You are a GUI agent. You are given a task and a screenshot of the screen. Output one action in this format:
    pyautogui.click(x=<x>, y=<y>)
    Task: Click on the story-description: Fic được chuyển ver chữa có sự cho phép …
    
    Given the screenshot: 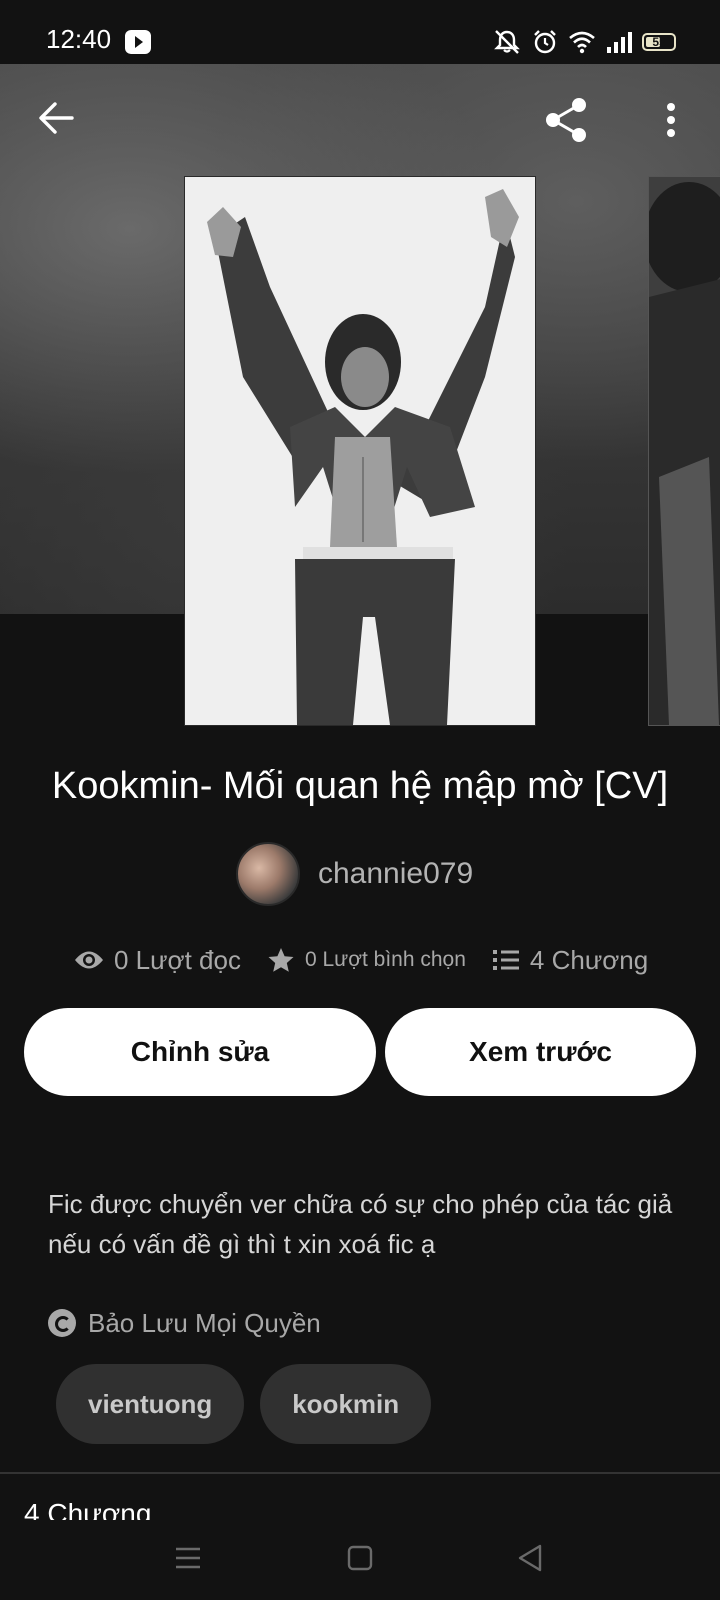 What is the action you would take?
    pyautogui.click(x=360, y=1224)
    